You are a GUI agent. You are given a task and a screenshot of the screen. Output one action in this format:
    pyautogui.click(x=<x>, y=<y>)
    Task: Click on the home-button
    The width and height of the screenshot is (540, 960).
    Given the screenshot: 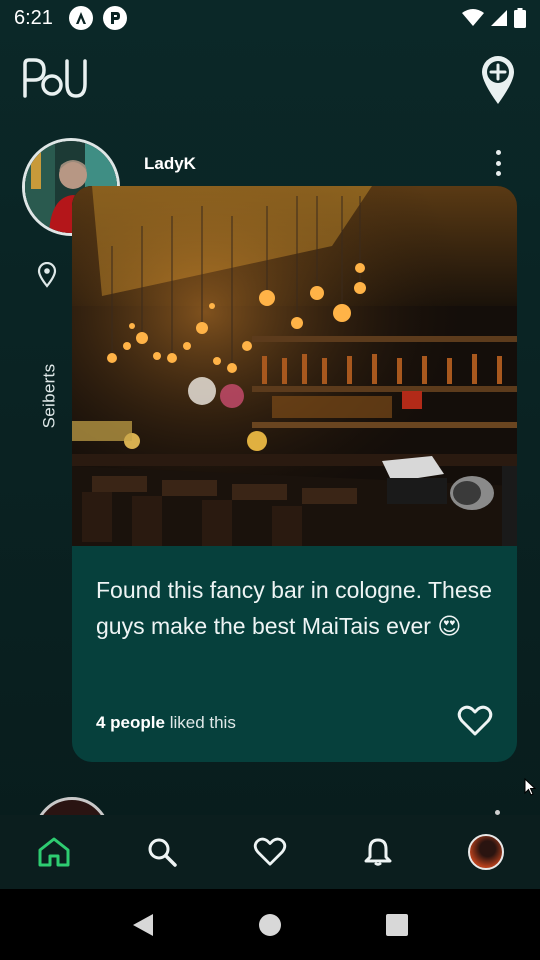 What is the action you would take?
    pyautogui.click(x=270, y=925)
    